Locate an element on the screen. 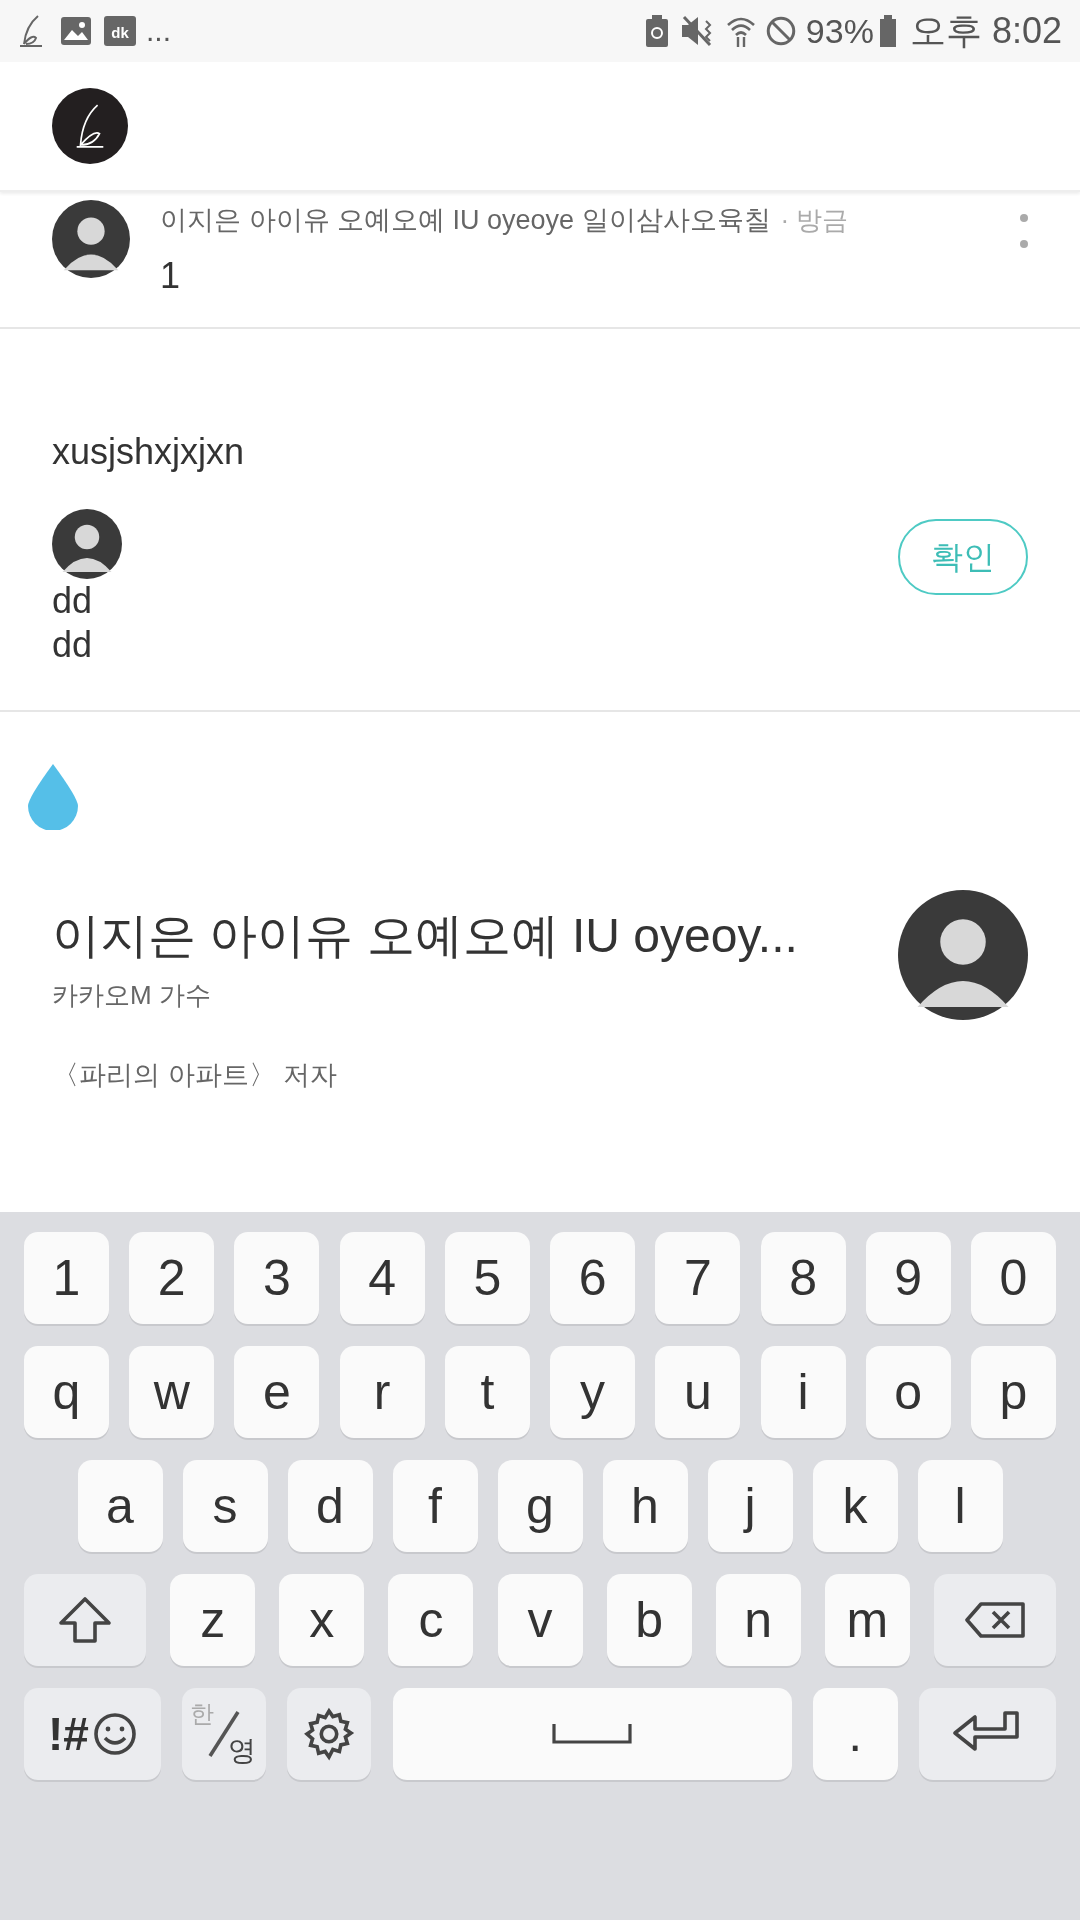 The image size is (1080, 1920). keyboard-key: 7 is located at coordinates (698, 1278).